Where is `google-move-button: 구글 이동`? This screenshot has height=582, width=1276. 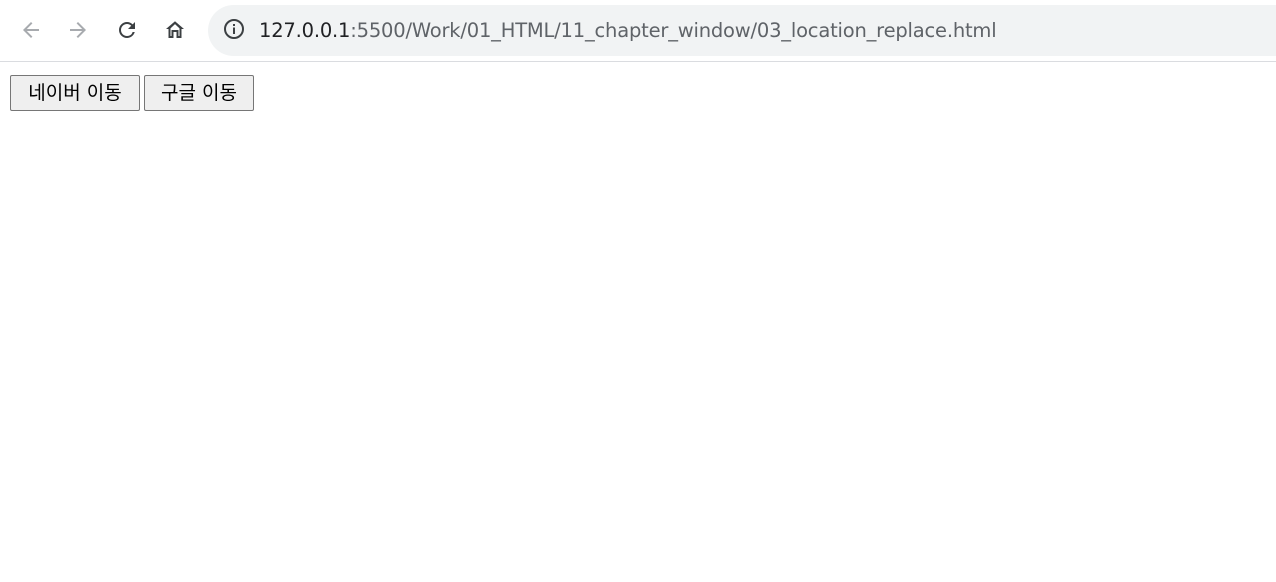 google-move-button: 구글 이동 is located at coordinates (199, 93).